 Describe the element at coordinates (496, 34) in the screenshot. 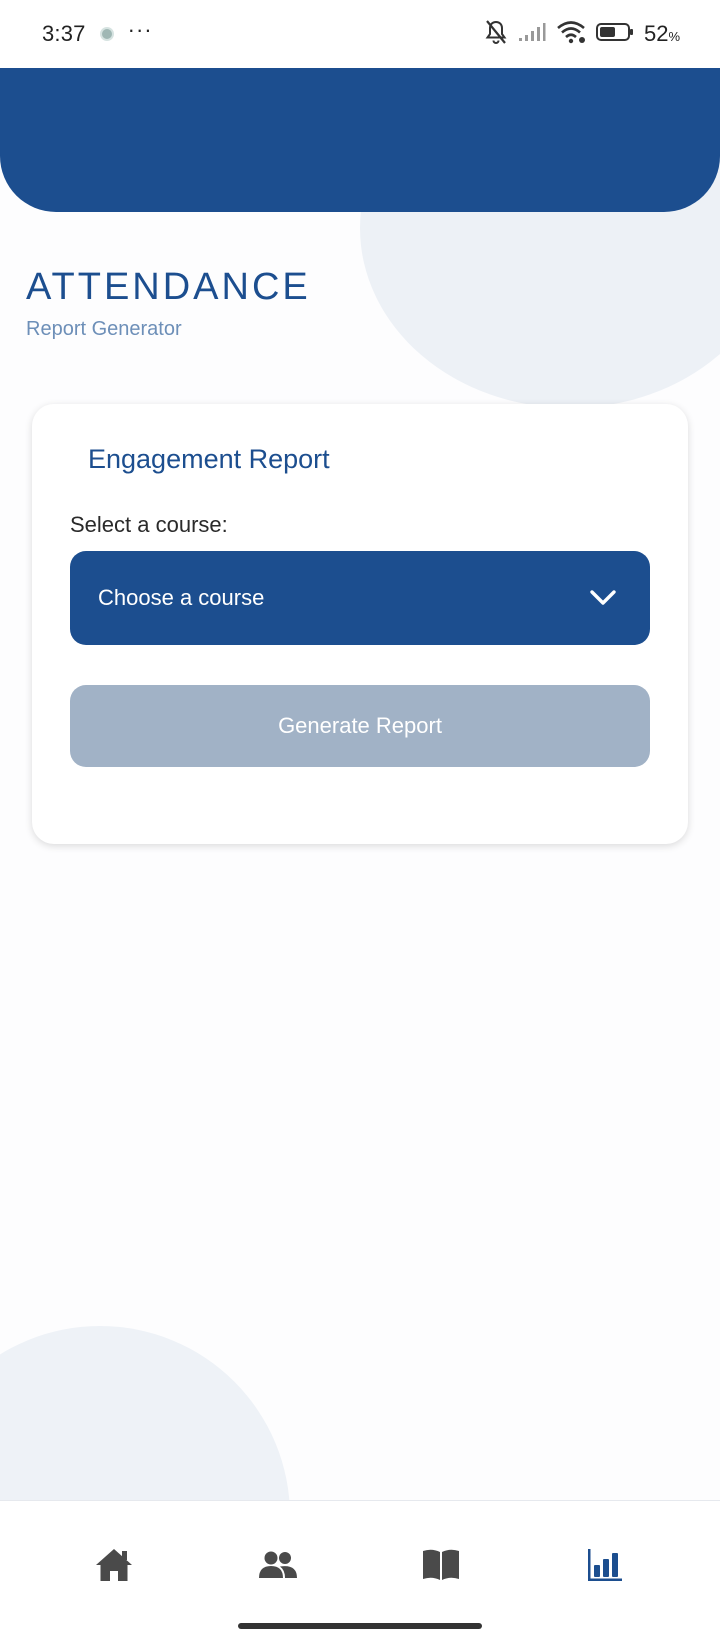

I see `bell-off-icon` at that location.